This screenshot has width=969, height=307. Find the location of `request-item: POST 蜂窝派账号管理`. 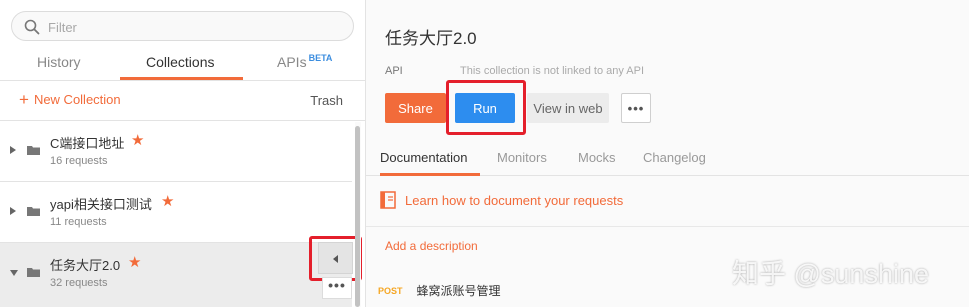

request-item: POST 蜂窝派账号管理 is located at coordinates (439, 290).